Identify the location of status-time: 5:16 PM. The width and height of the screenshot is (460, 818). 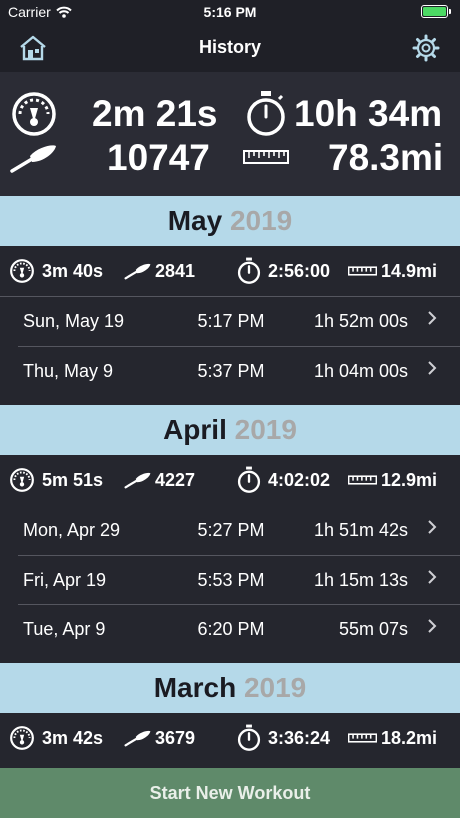
(230, 12).